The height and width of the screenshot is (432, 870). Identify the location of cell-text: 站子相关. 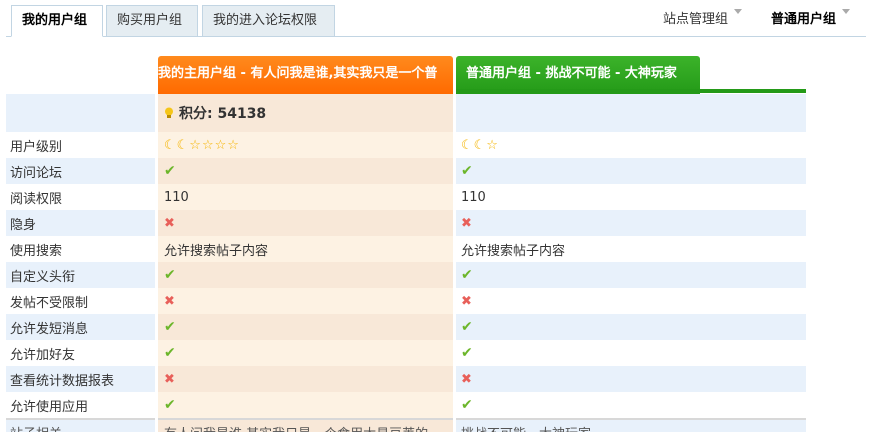
(36, 427).